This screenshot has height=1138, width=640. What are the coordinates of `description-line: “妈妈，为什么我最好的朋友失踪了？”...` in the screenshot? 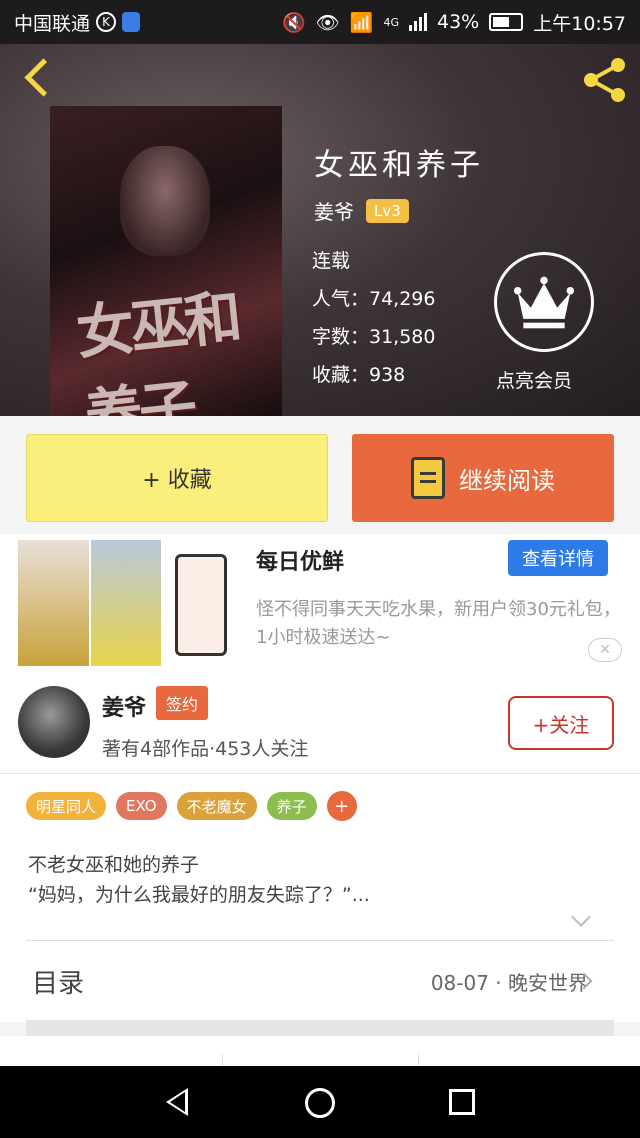 It's located at (199, 895).